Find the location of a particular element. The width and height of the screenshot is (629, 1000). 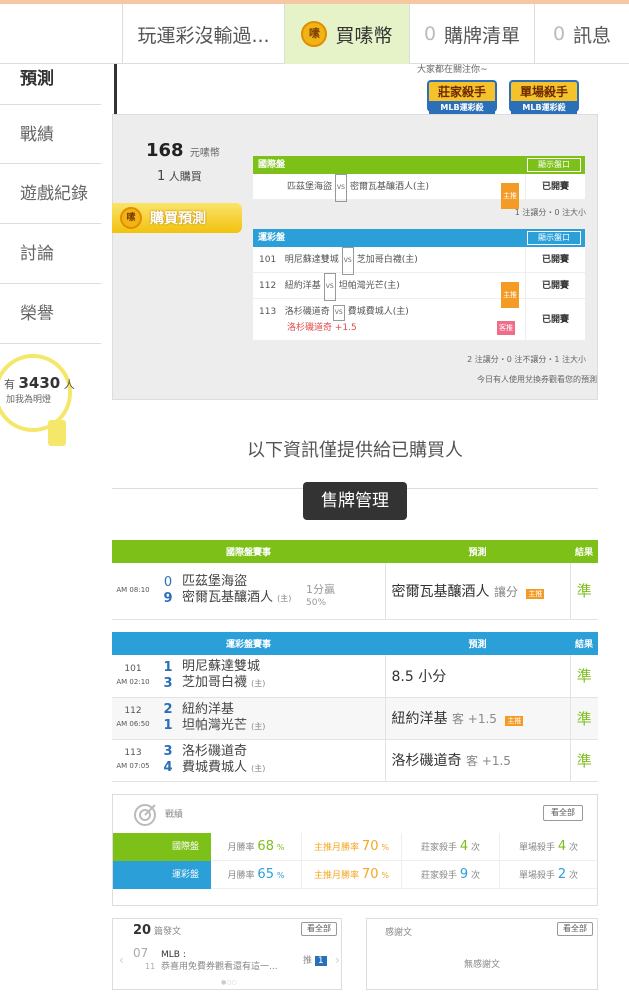

purchase-list-label: 購牌清單 is located at coordinates (482, 35).